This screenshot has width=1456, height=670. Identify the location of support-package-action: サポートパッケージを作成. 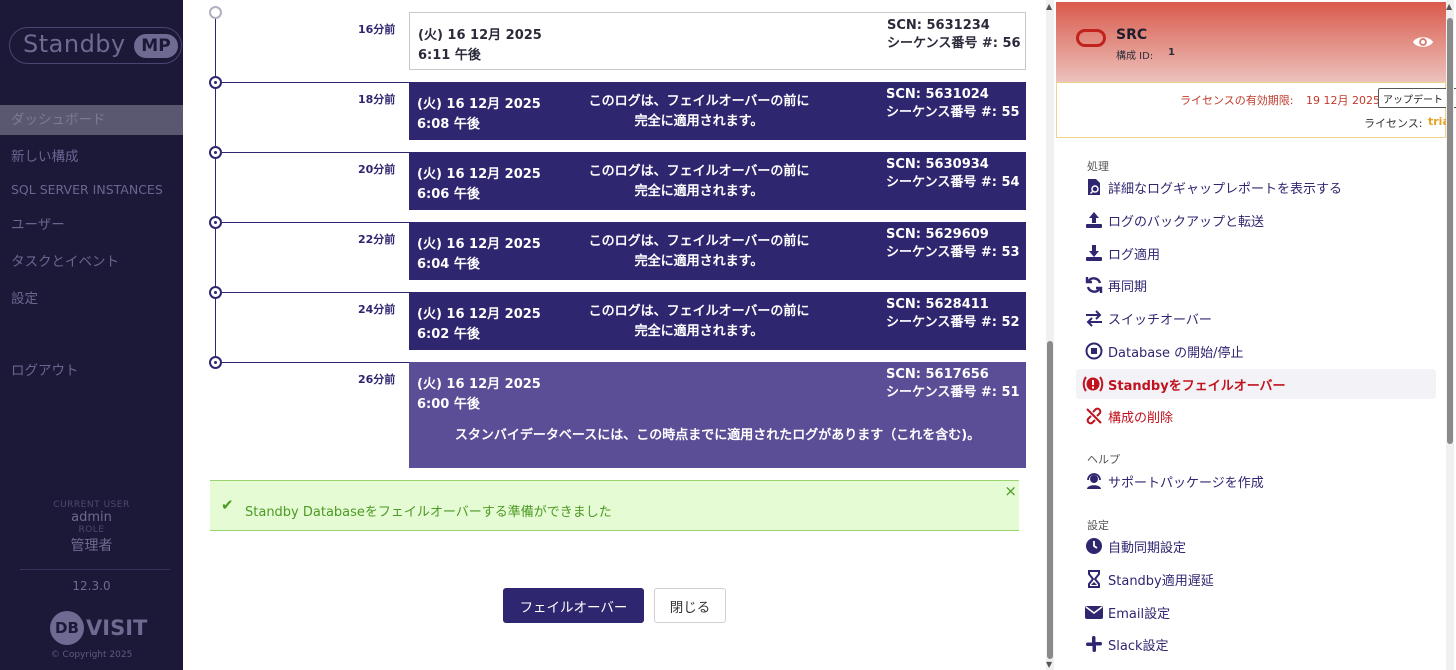
(1260, 480).